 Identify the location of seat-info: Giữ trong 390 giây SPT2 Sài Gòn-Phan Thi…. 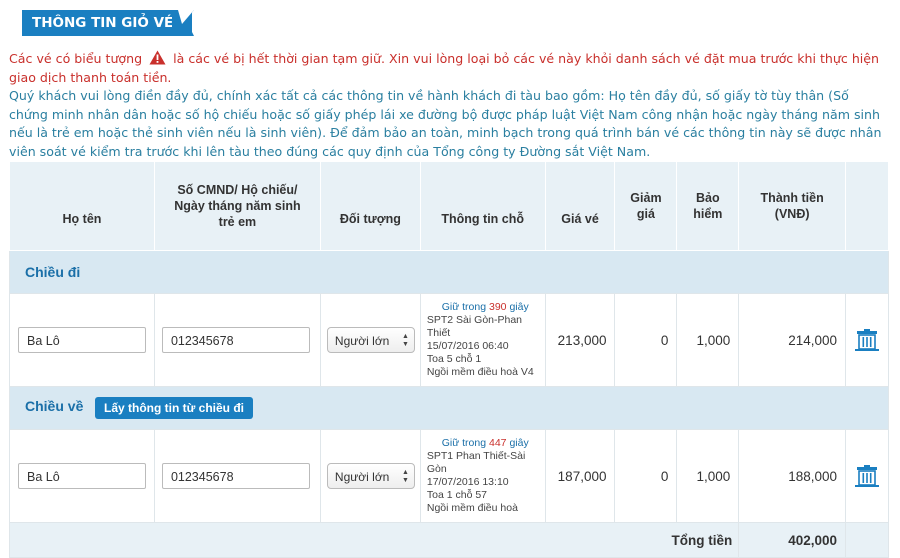
(482, 340).